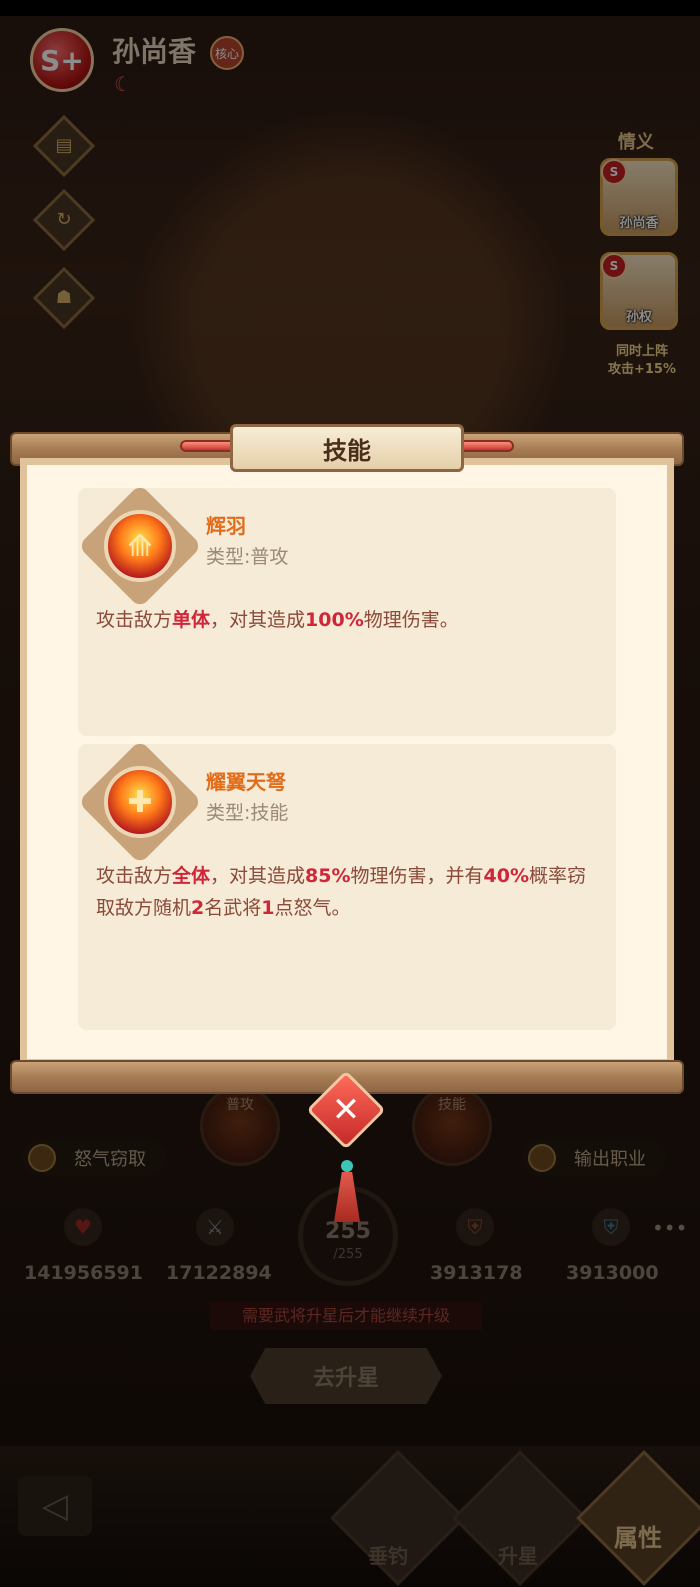 The height and width of the screenshot is (1587, 700). I want to click on highlight-text: 85%, so click(328, 876).